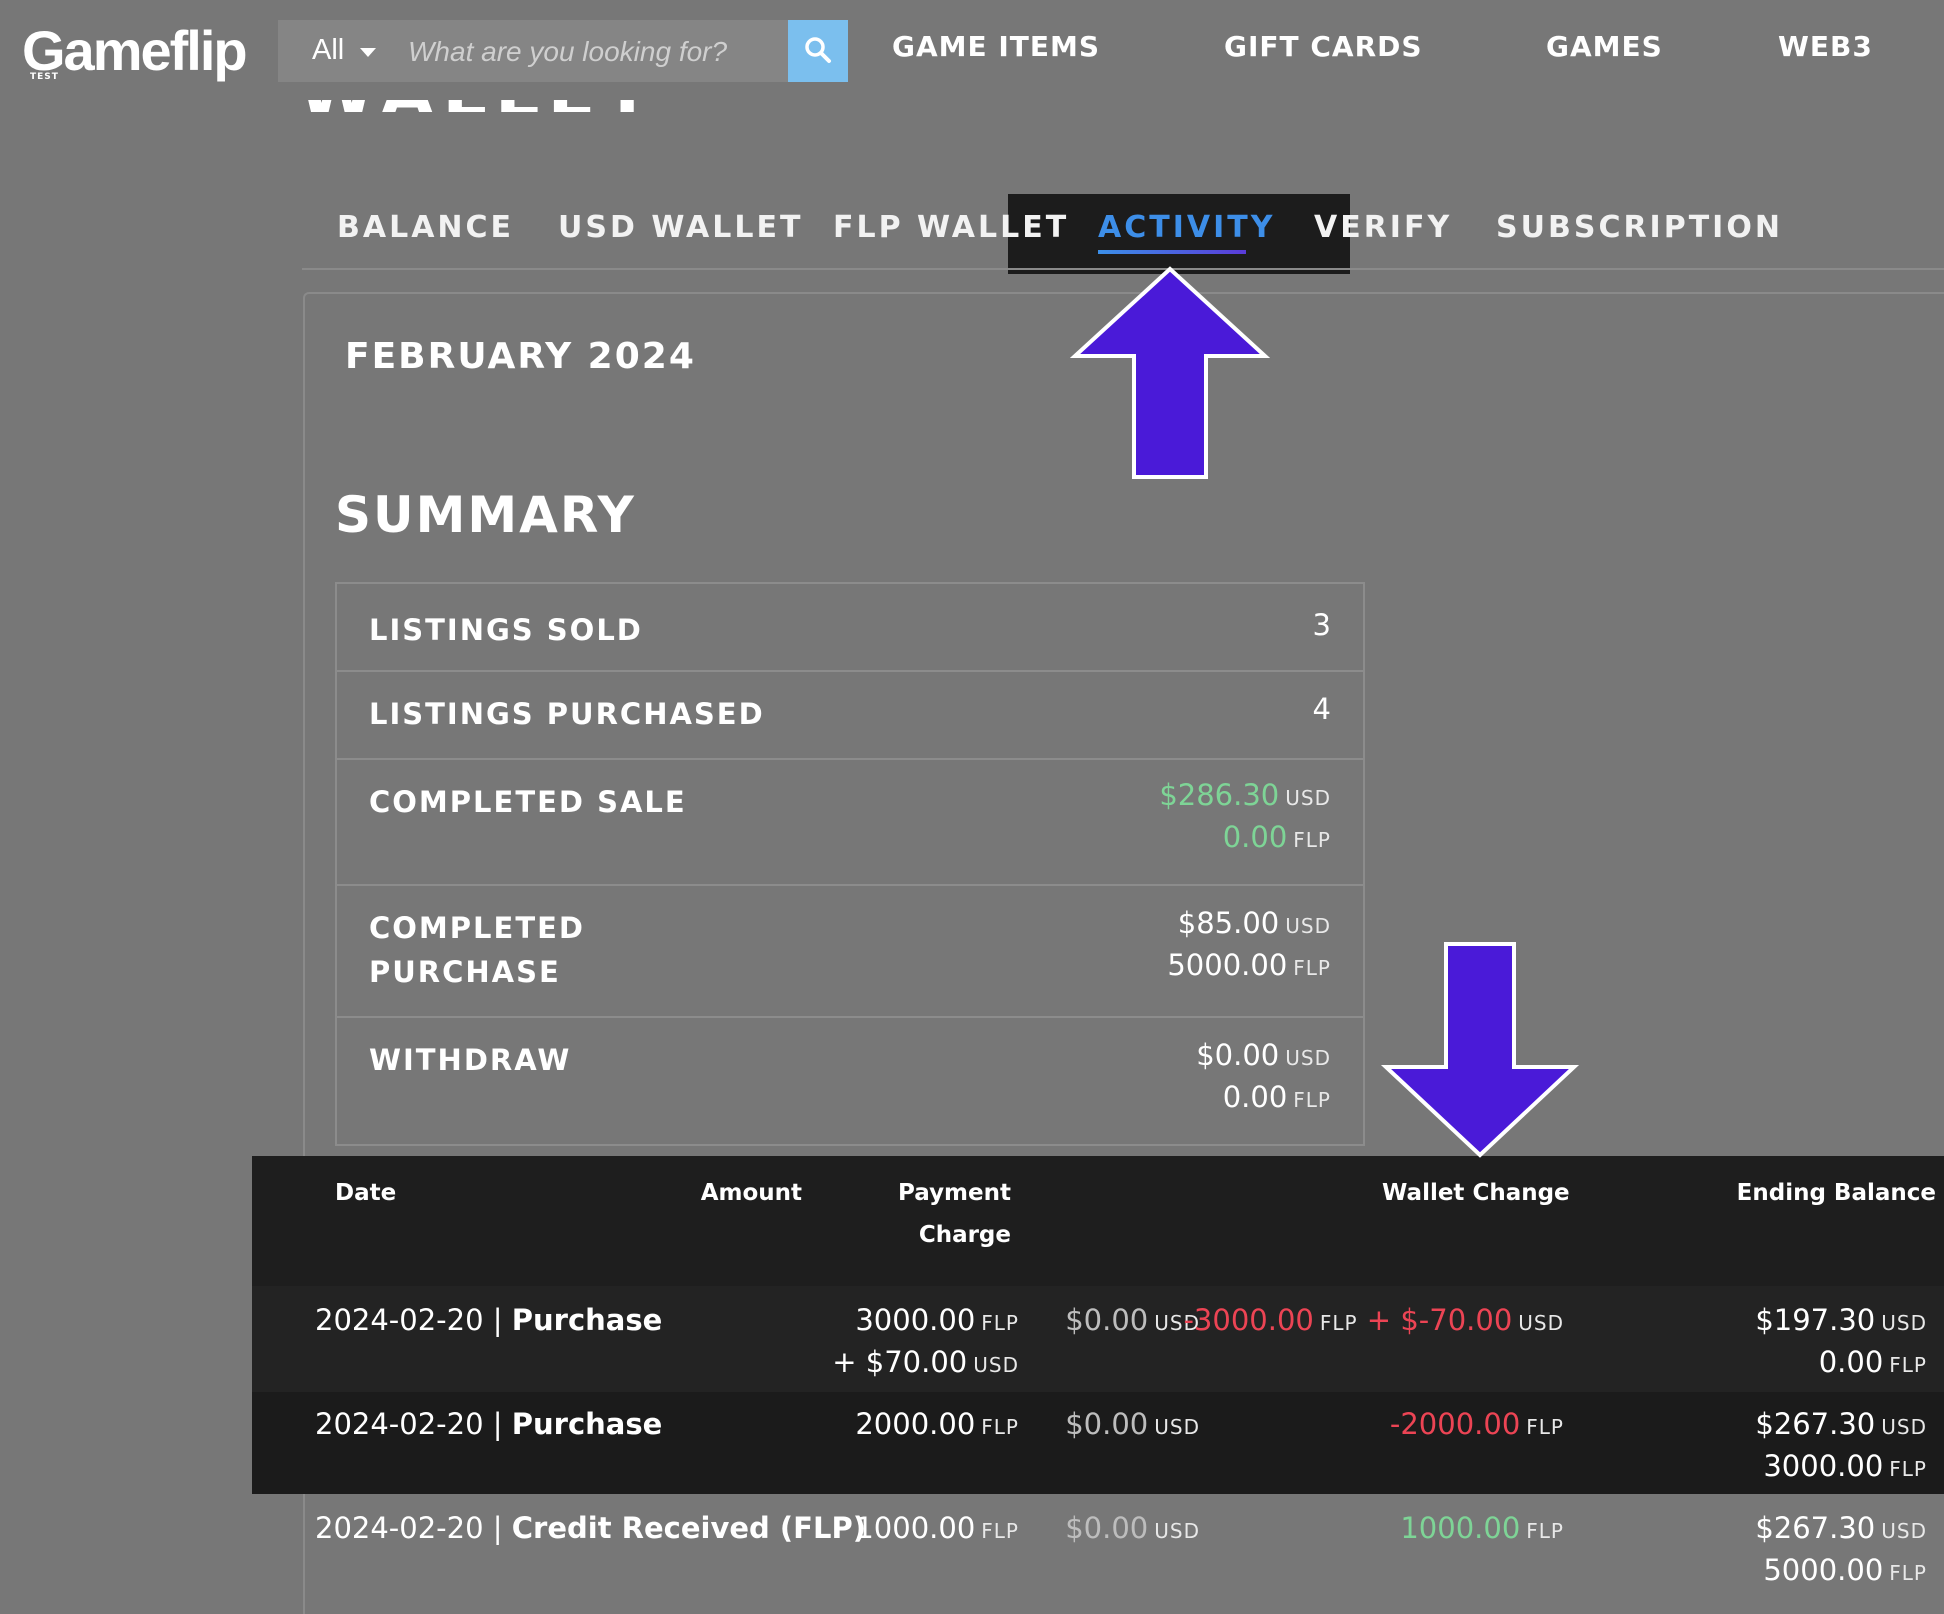 This screenshot has width=1944, height=1614. What do you see at coordinates (1254, 923) in the screenshot?
I see `summary-value-usd: $85.00 USD` at bounding box center [1254, 923].